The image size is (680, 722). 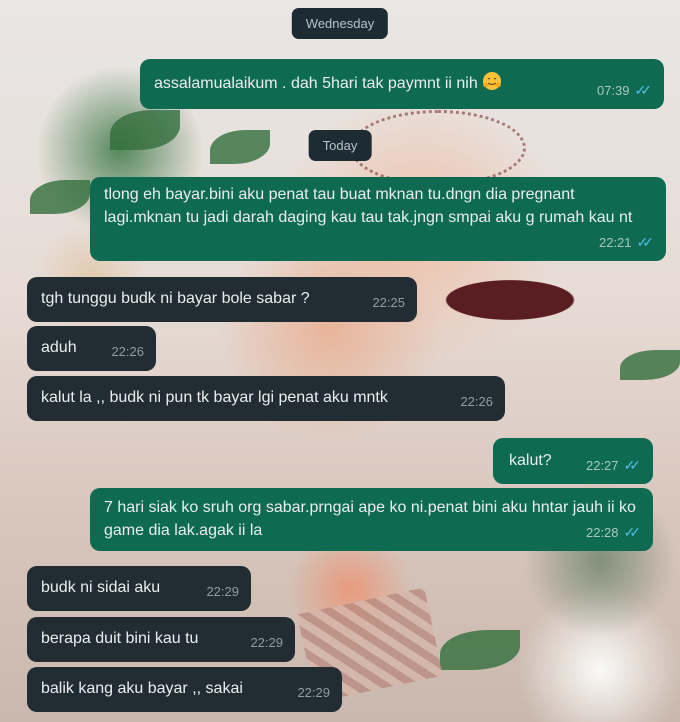 What do you see at coordinates (142, 688) in the screenshot?
I see `message-text: balik kang aku bayar ,, sakai` at bounding box center [142, 688].